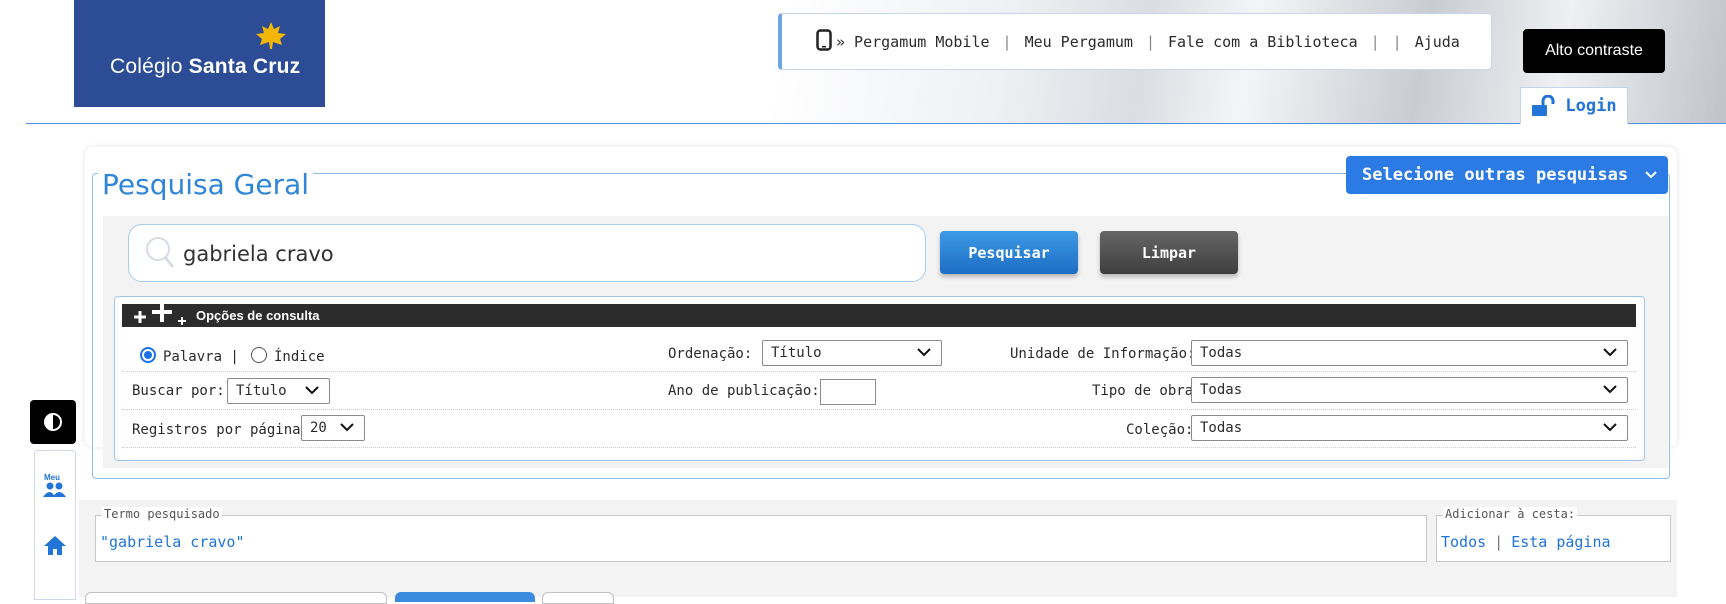 The image size is (1726, 604). Describe the element at coordinates (1103, 354) in the screenshot. I see `unidade-label: Unidade de Informação:` at that location.